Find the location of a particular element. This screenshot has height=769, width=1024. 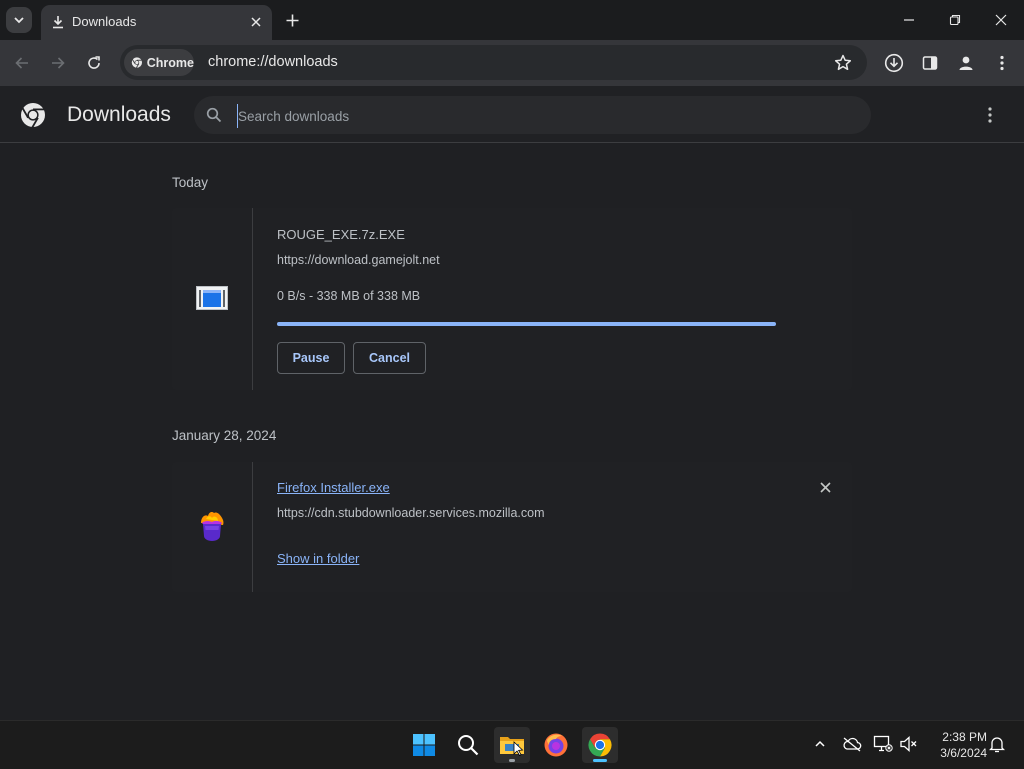

onedrive-tray-icon is located at coordinates (852, 744).